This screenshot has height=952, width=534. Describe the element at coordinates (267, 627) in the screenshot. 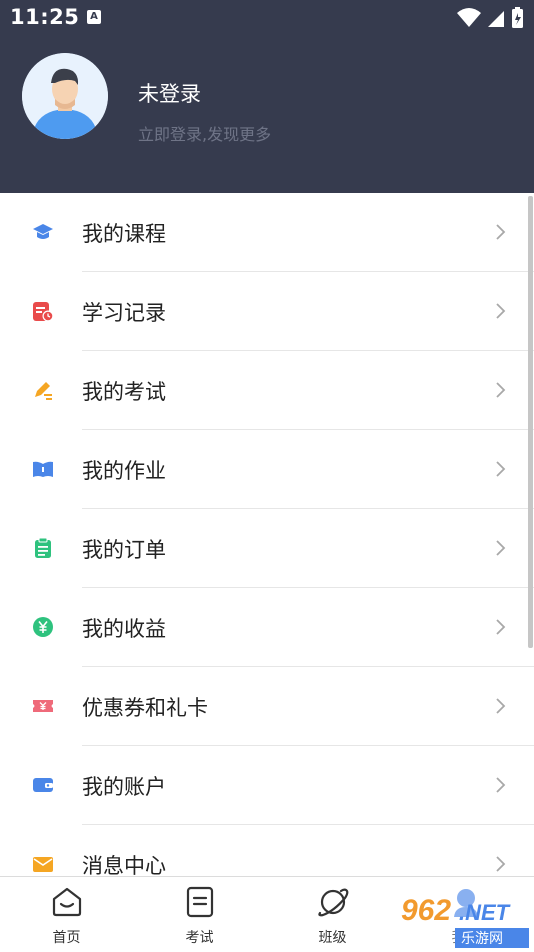

I see `menu-item-earnings: 我的收益` at that location.